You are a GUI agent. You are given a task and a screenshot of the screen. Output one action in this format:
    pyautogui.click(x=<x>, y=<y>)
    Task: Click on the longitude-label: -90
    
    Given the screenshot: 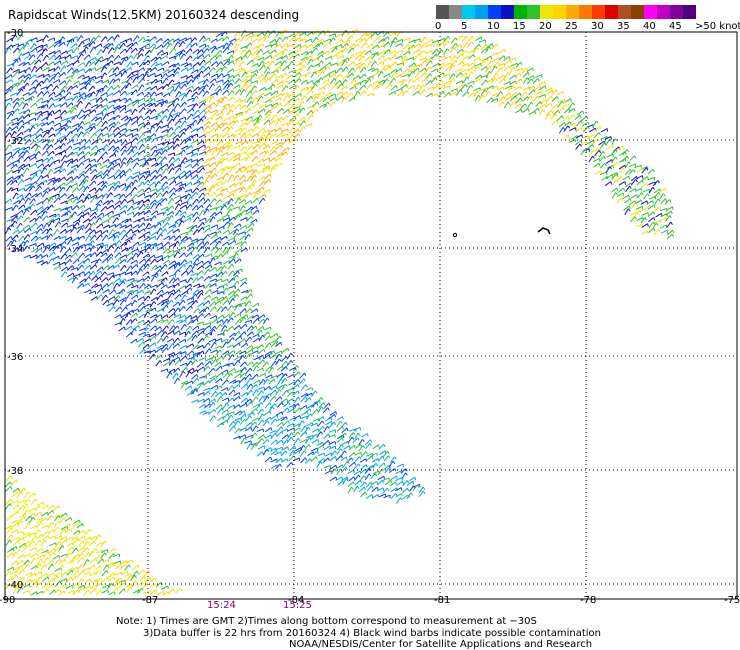 What is the action you would take?
    pyautogui.click(x=7, y=600)
    